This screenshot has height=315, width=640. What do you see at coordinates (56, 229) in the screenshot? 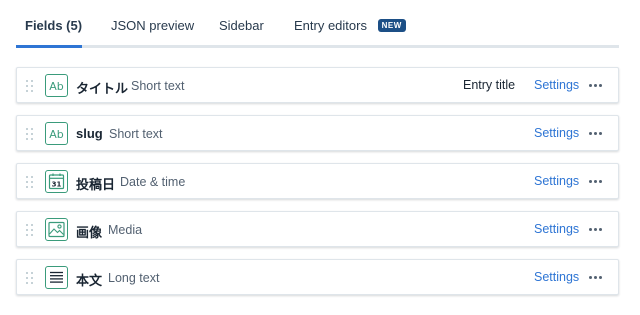
I see `image-icon` at bounding box center [56, 229].